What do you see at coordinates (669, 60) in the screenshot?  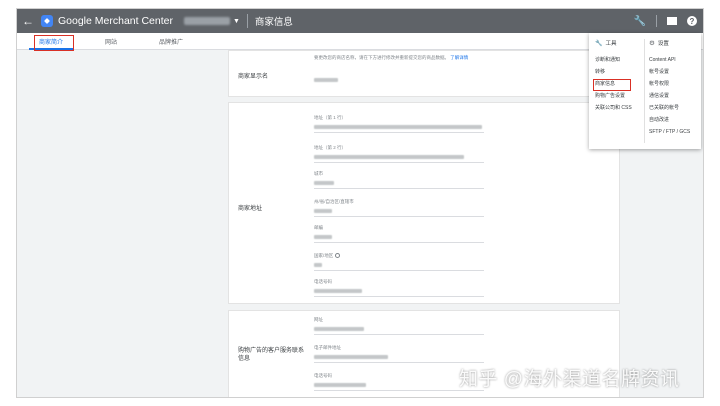 I see `menu-item-content-api: Content API` at bounding box center [669, 60].